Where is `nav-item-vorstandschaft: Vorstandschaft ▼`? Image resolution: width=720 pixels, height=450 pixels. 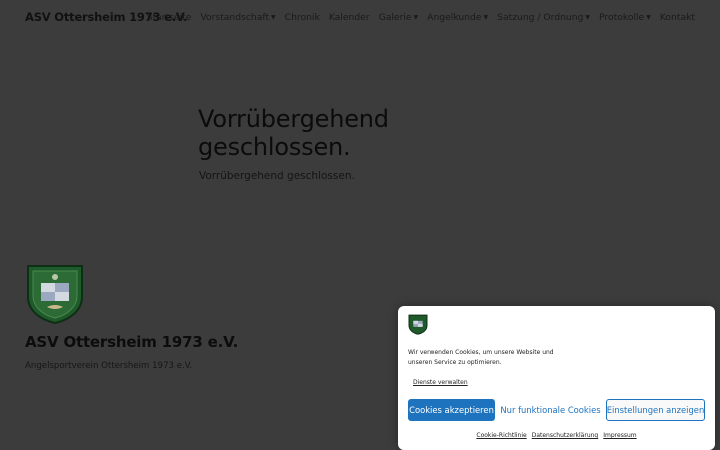
nav-item-vorstandschaft: Vorstandschaft ▼ is located at coordinates (237, 17).